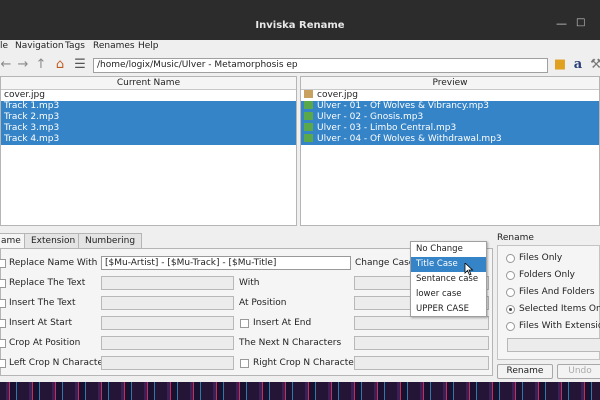  I want to click on at-position-label: At Position, so click(263, 303).